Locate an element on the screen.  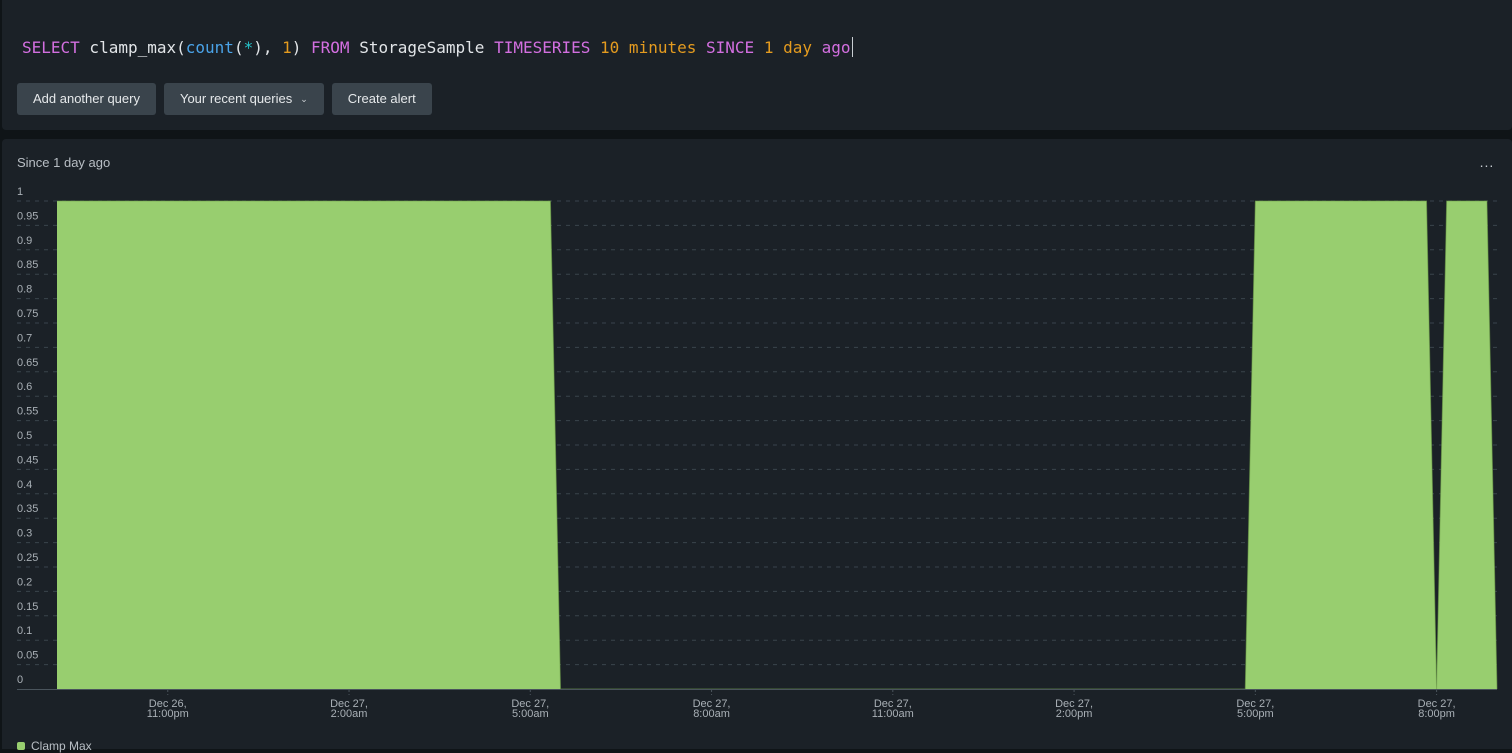
x-tick-label: 5:00pm is located at coordinates (1255, 714).